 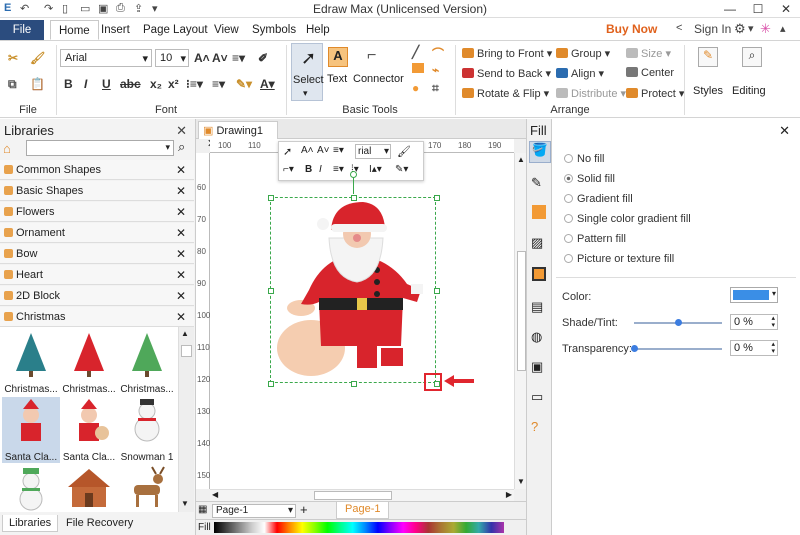 What do you see at coordinates (106, 58) in the screenshot?
I see `font-name-select: Arial ▾` at bounding box center [106, 58].